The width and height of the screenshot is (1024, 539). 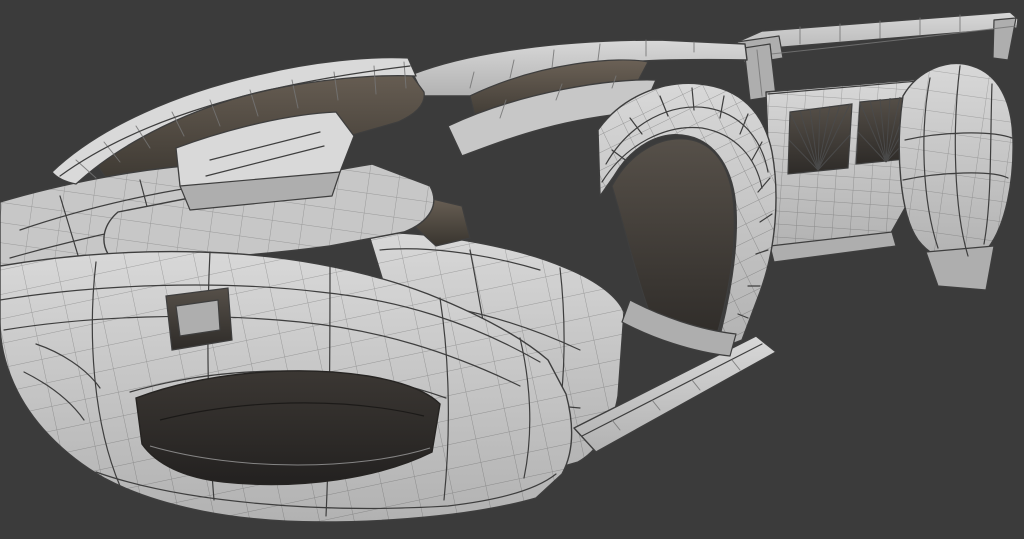 I want to click on quarter-vent-left, so click(x=820, y=139).